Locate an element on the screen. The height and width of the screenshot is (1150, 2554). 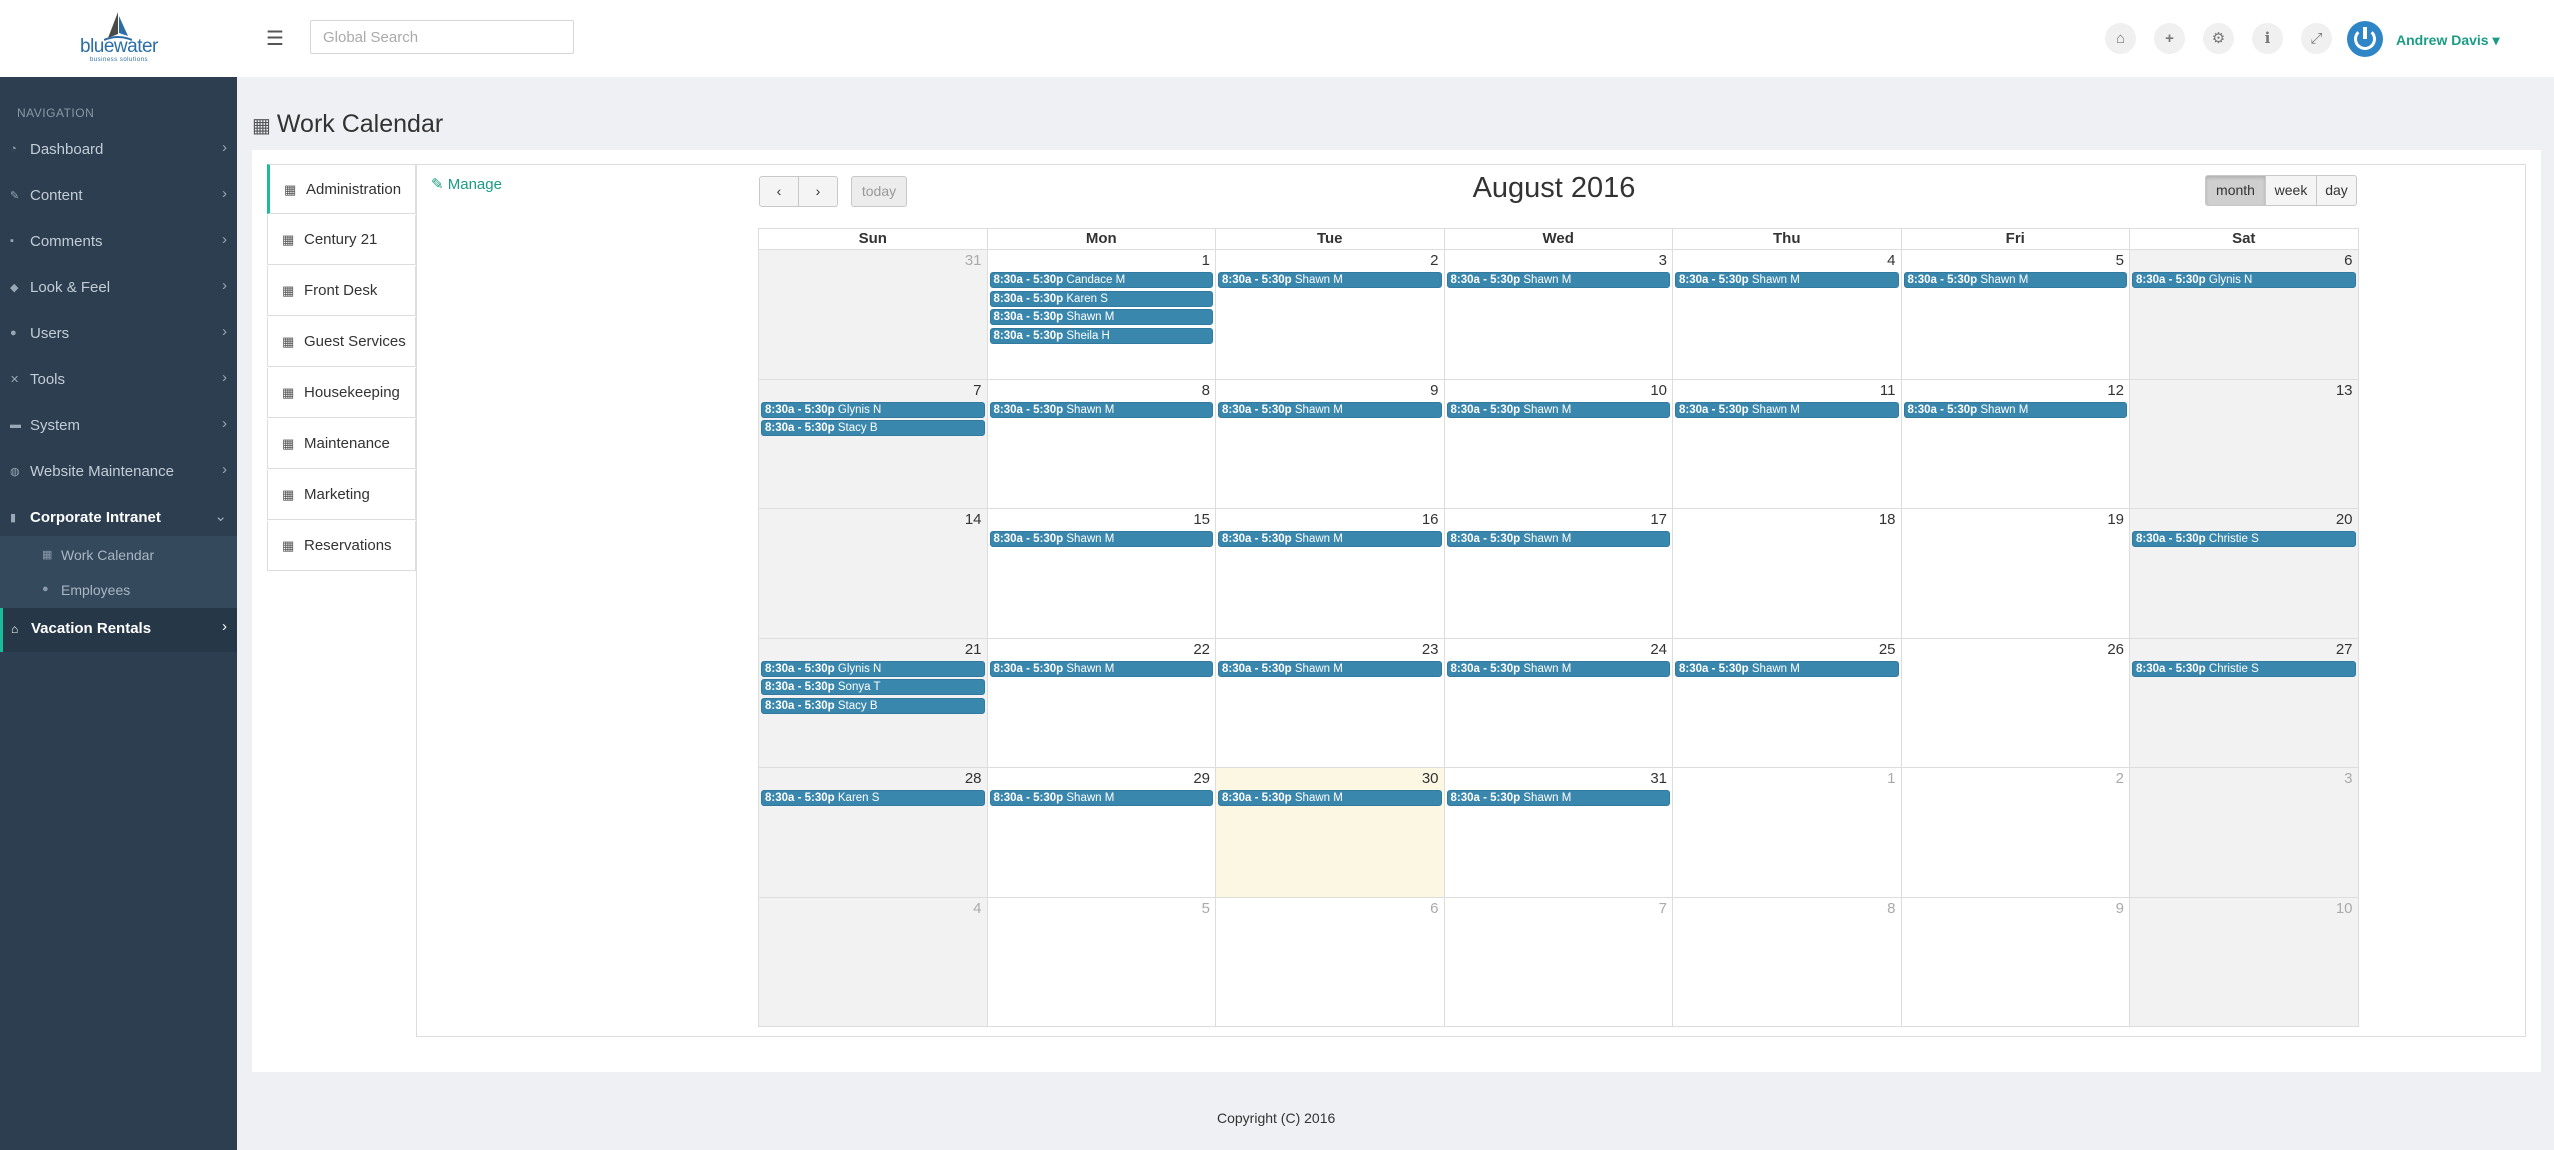
calendar-item-front-desk: ▦ Front Desk is located at coordinates (341, 291).